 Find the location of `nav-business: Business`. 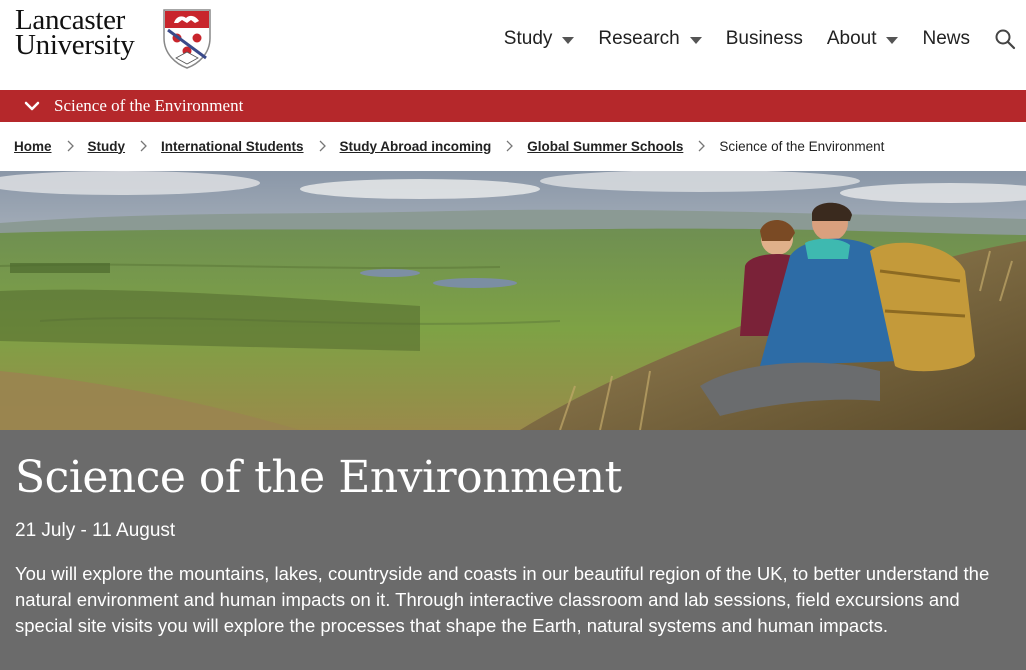

nav-business: Business is located at coordinates (764, 39).